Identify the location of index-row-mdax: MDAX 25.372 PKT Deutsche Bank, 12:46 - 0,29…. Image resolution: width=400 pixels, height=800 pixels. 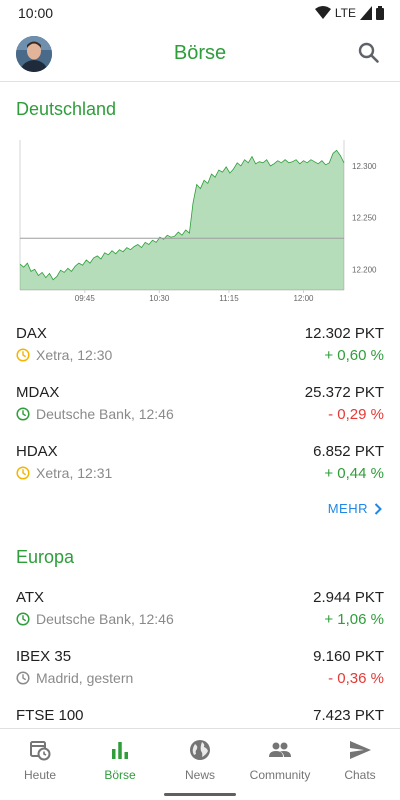
(200, 410).